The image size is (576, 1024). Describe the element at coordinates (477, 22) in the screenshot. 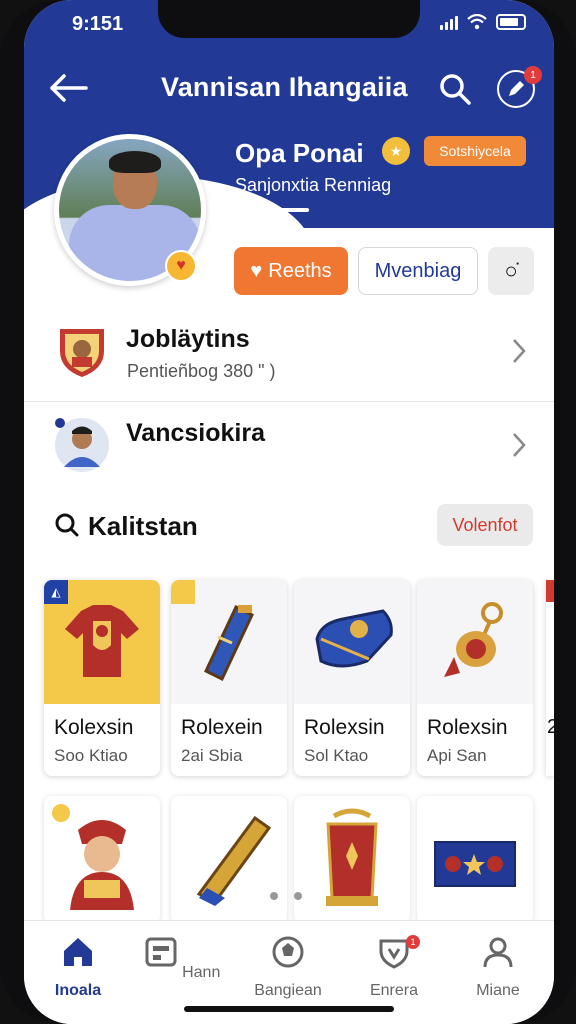

I see `wifi-icon` at that location.